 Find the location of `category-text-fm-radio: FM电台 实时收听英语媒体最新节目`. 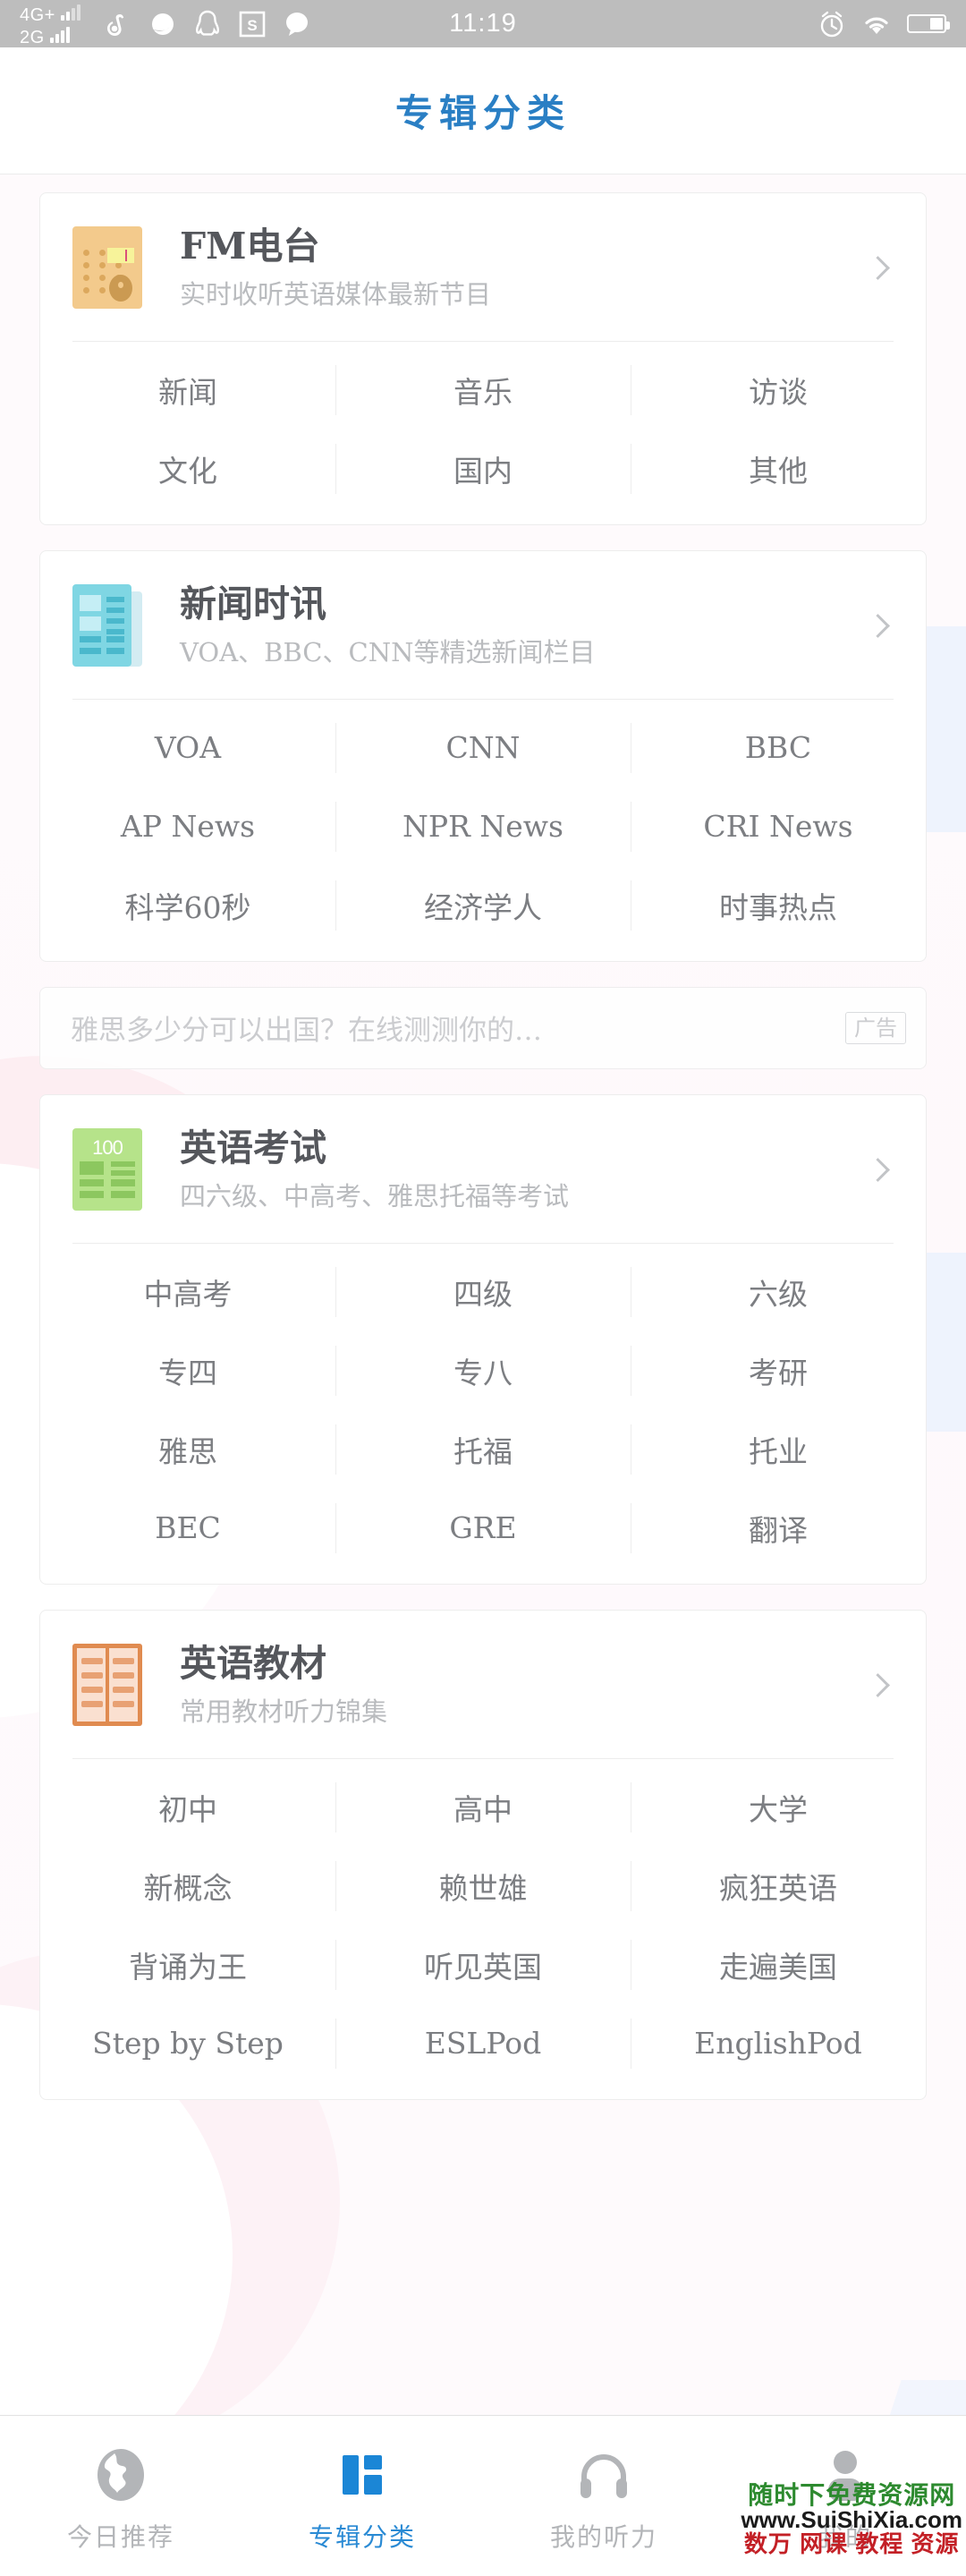

category-text-fm-radio: FM电台 实时收听英语媒体最新节目 is located at coordinates (514, 267).